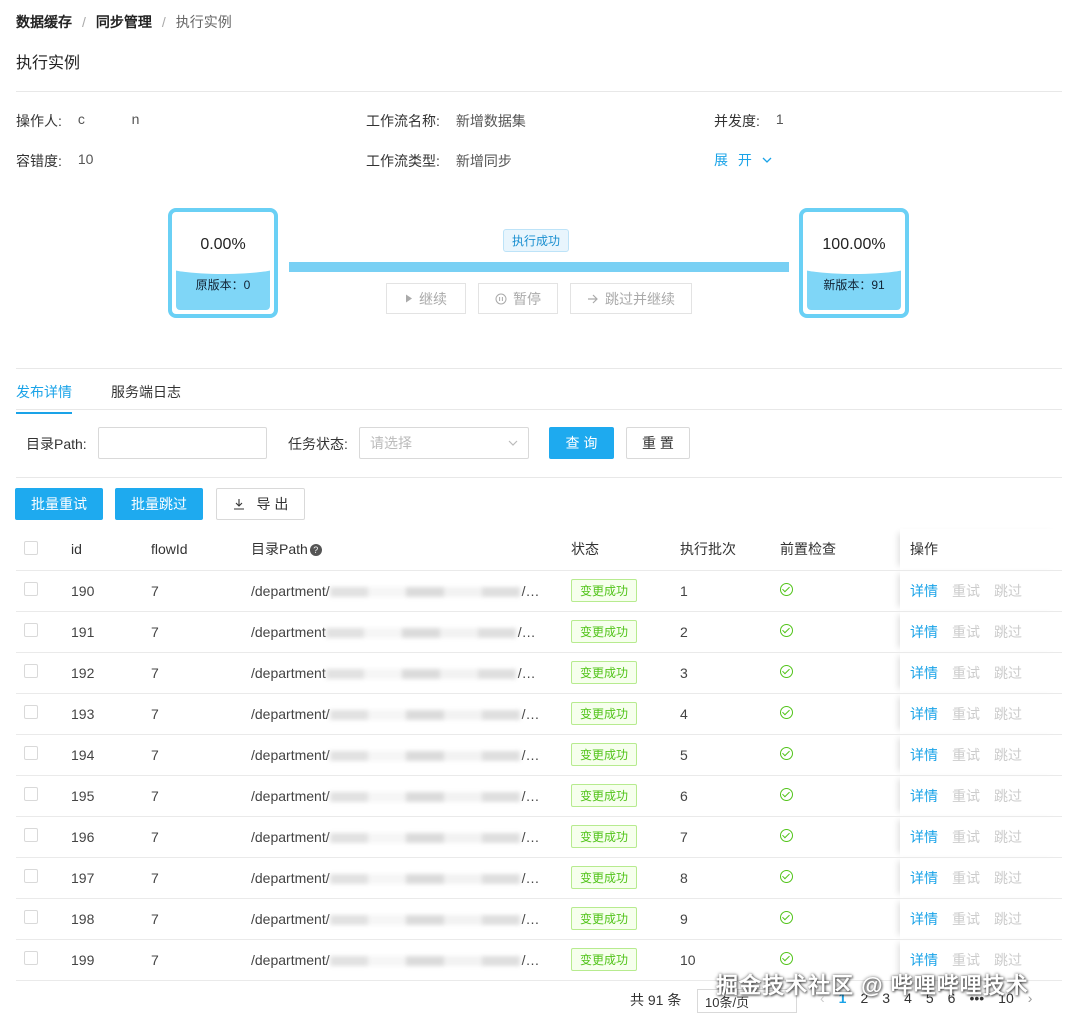 This screenshot has height=1025, width=1078. I want to click on page-title: 执行实例, so click(48, 63).